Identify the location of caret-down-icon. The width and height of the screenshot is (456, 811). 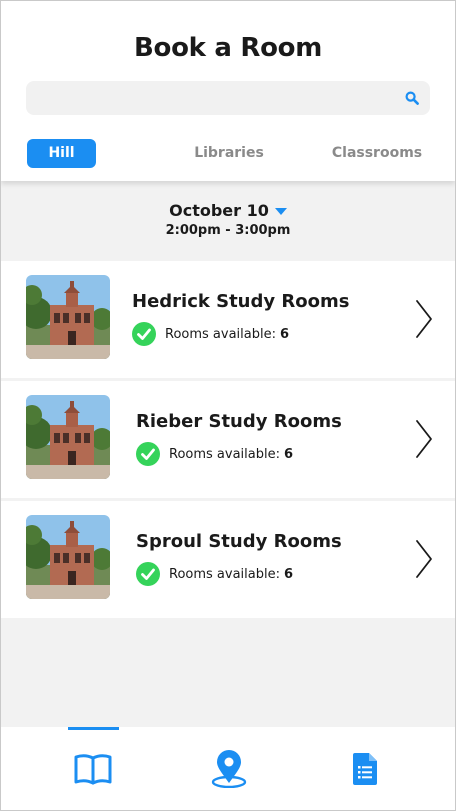
(280, 211).